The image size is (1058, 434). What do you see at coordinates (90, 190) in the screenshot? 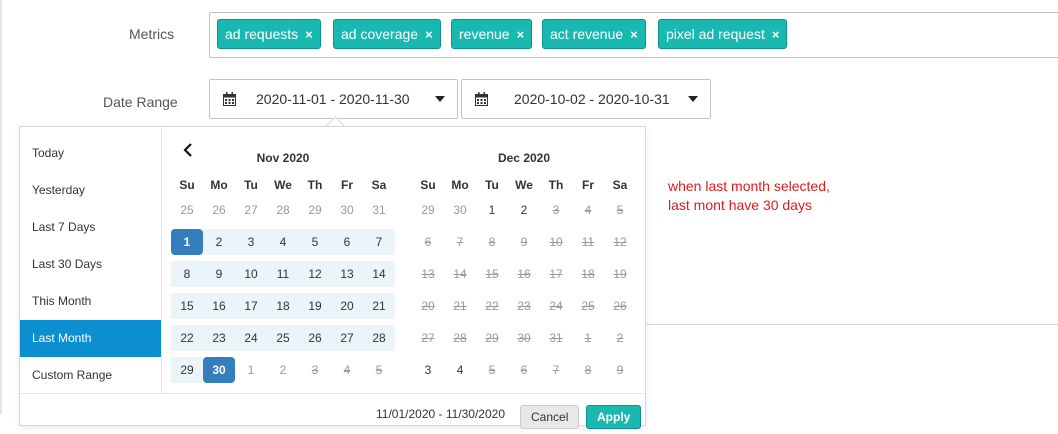
I see `range-yesterday: Yesterday` at bounding box center [90, 190].